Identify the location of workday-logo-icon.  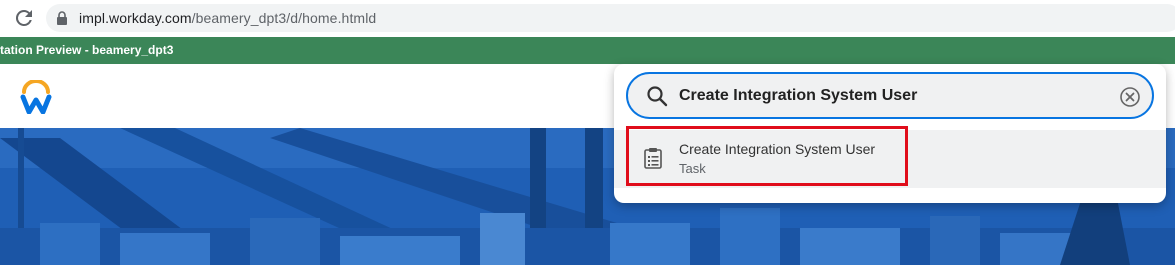
(36, 97).